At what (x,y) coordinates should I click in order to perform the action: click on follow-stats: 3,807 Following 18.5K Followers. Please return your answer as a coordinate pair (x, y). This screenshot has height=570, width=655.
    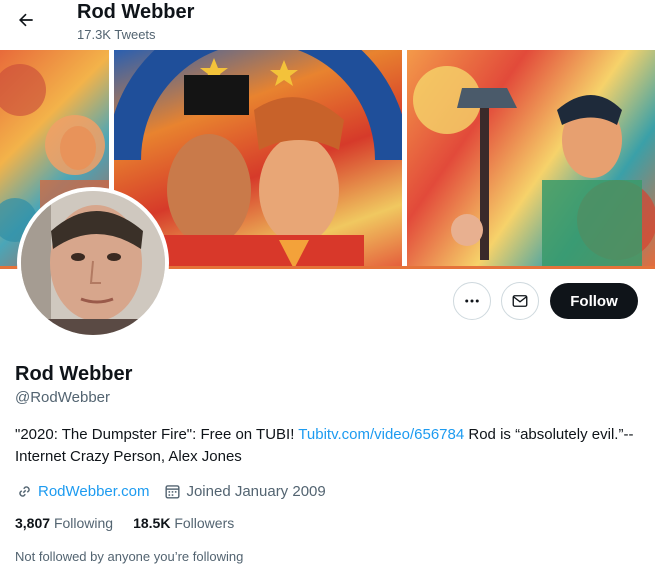
    Looking at the image, I should click on (134, 523).